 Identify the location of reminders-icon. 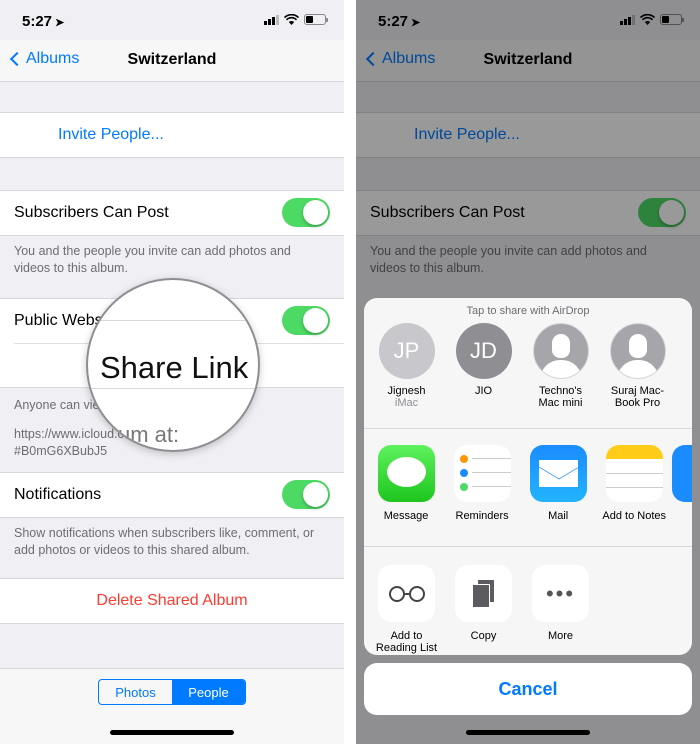
(482, 473).